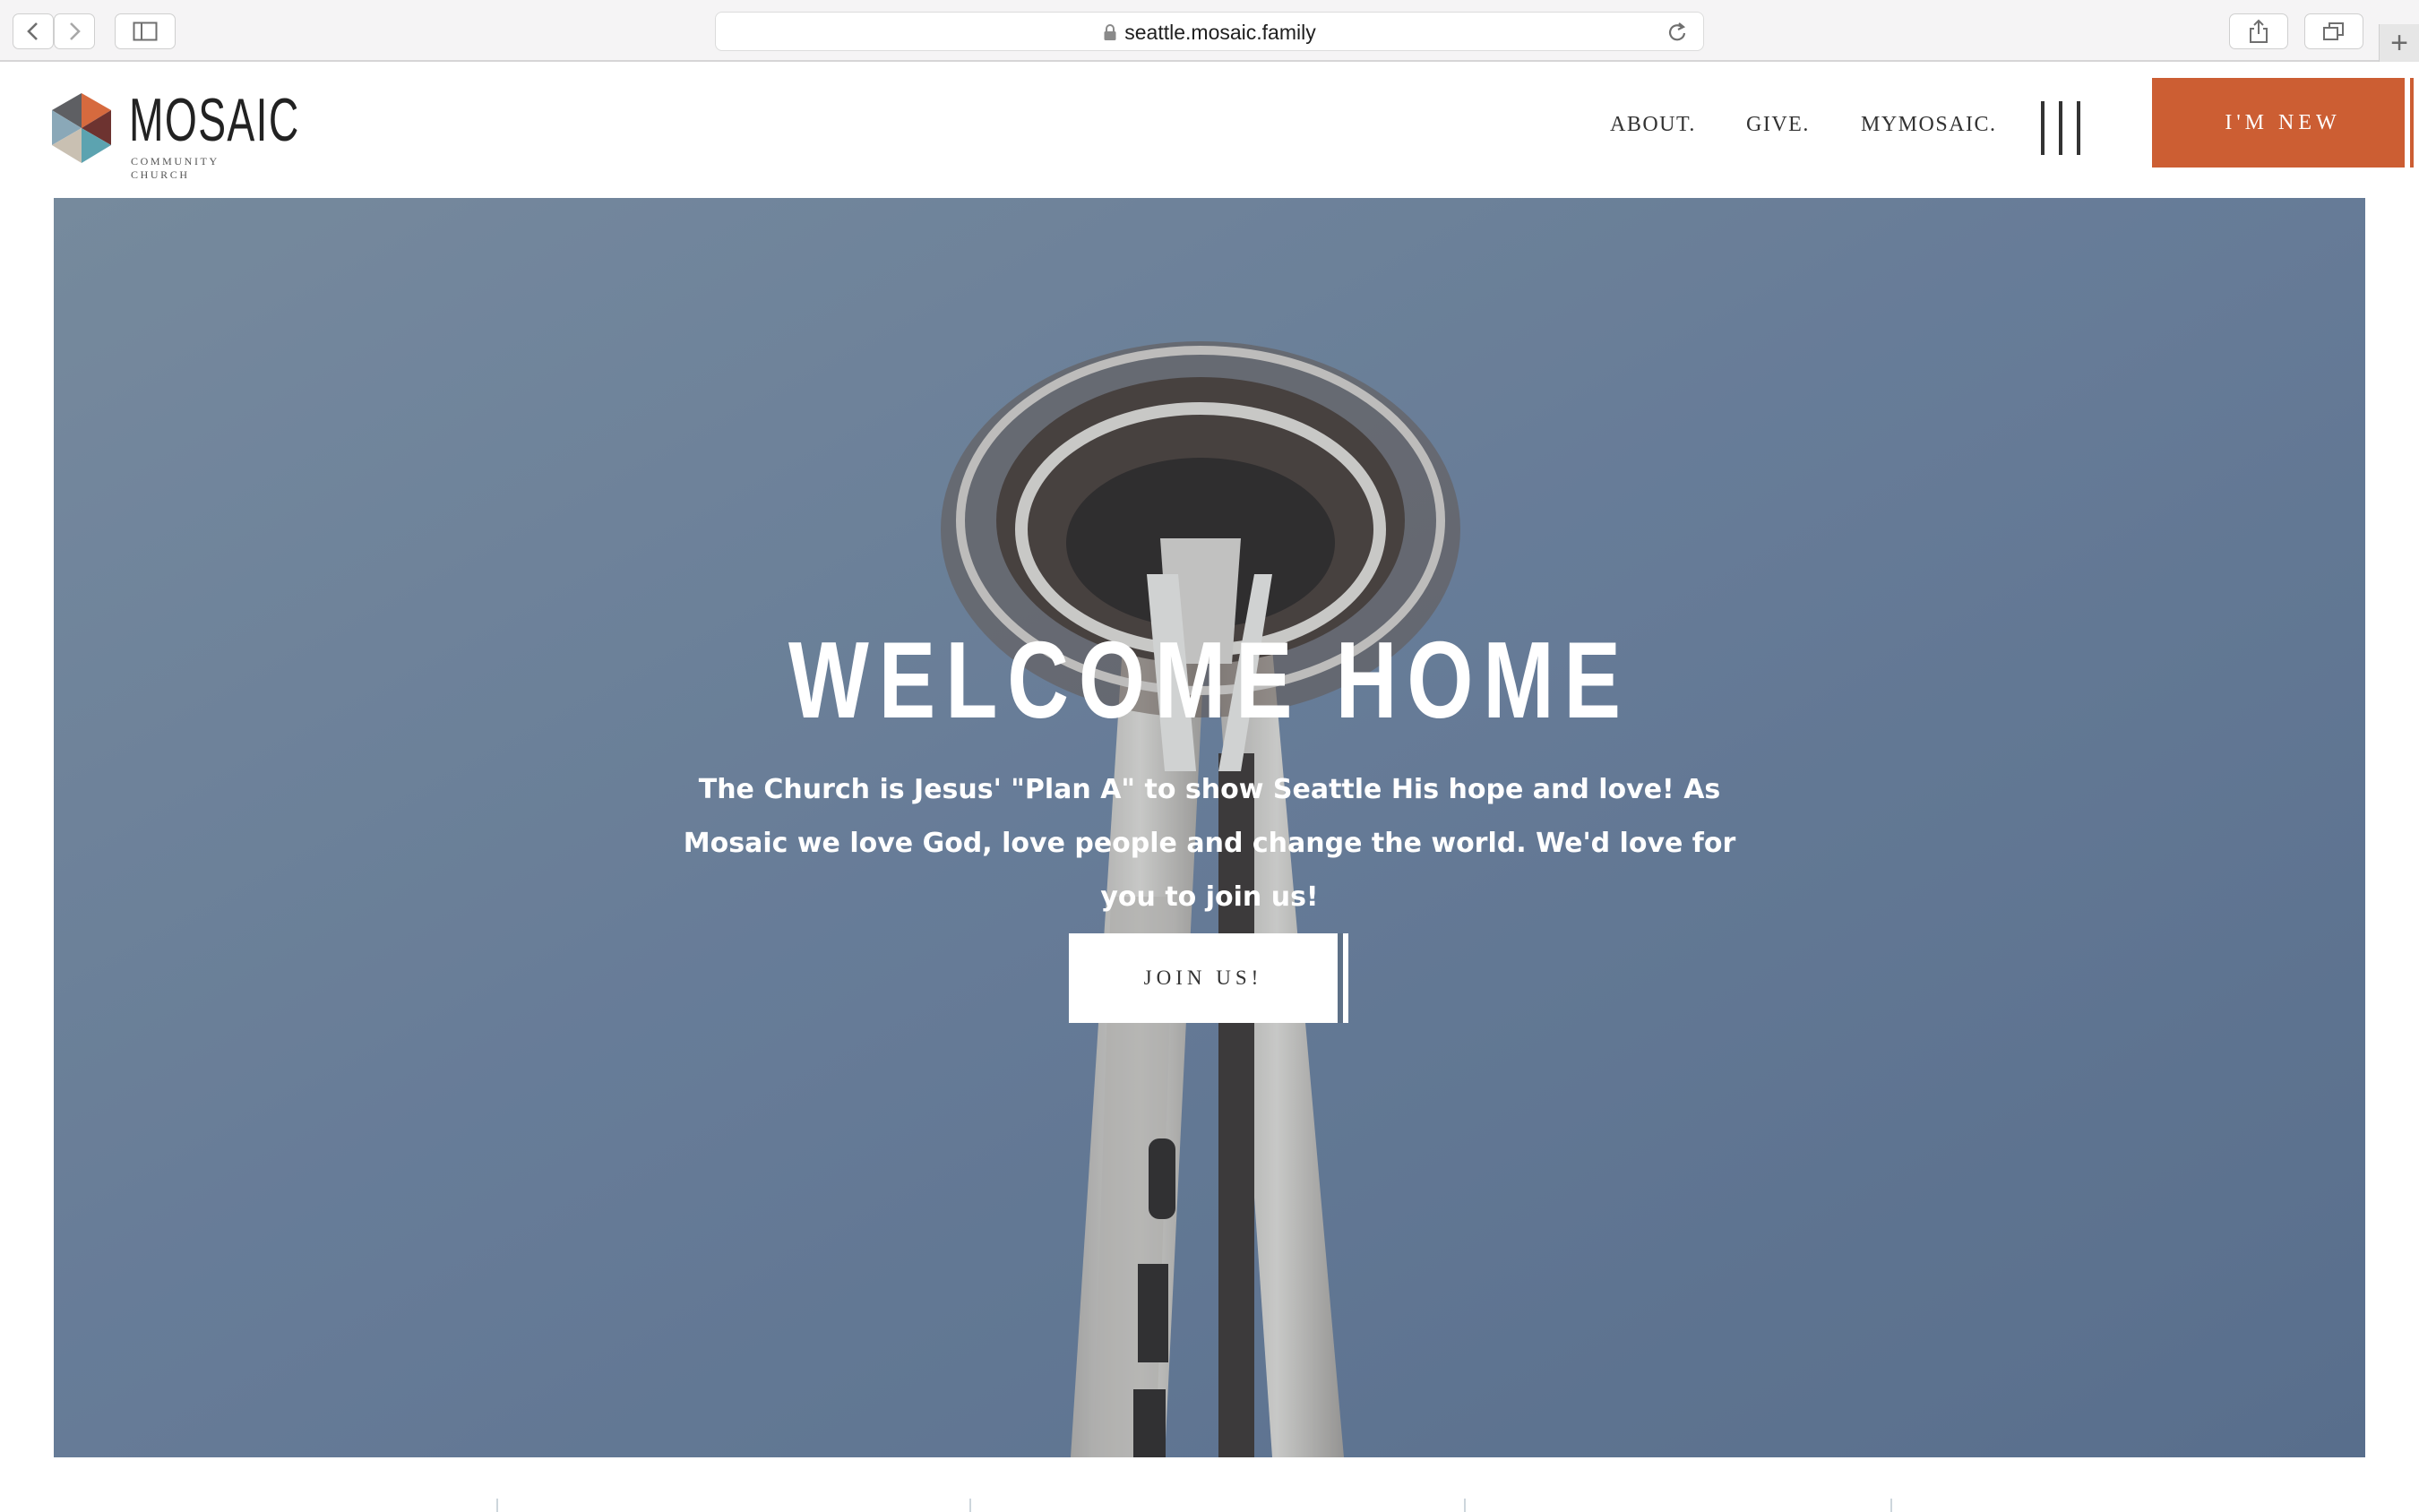 The height and width of the screenshot is (1512, 2419). I want to click on plus-icon: +, so click(2399, 43).